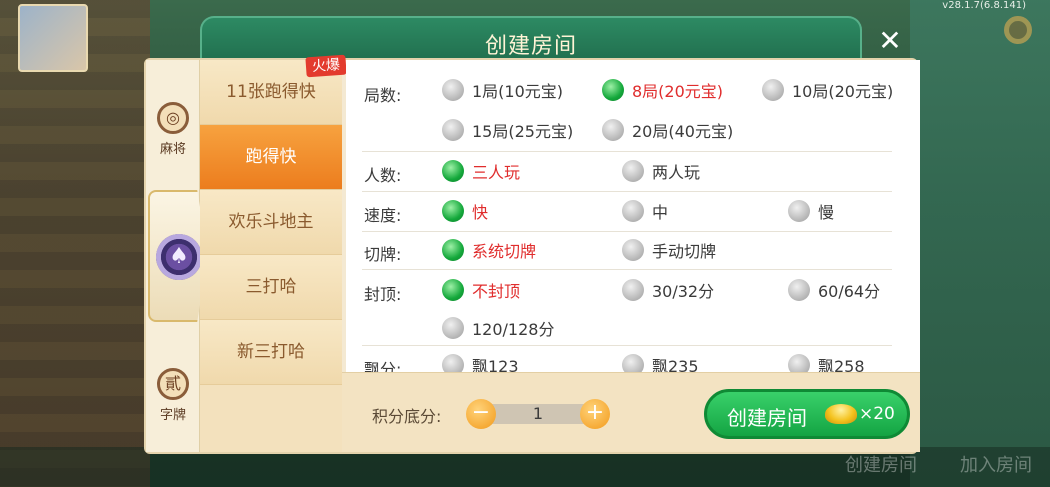  I want to click on option-radio: 两人玩, so click(661, 171).